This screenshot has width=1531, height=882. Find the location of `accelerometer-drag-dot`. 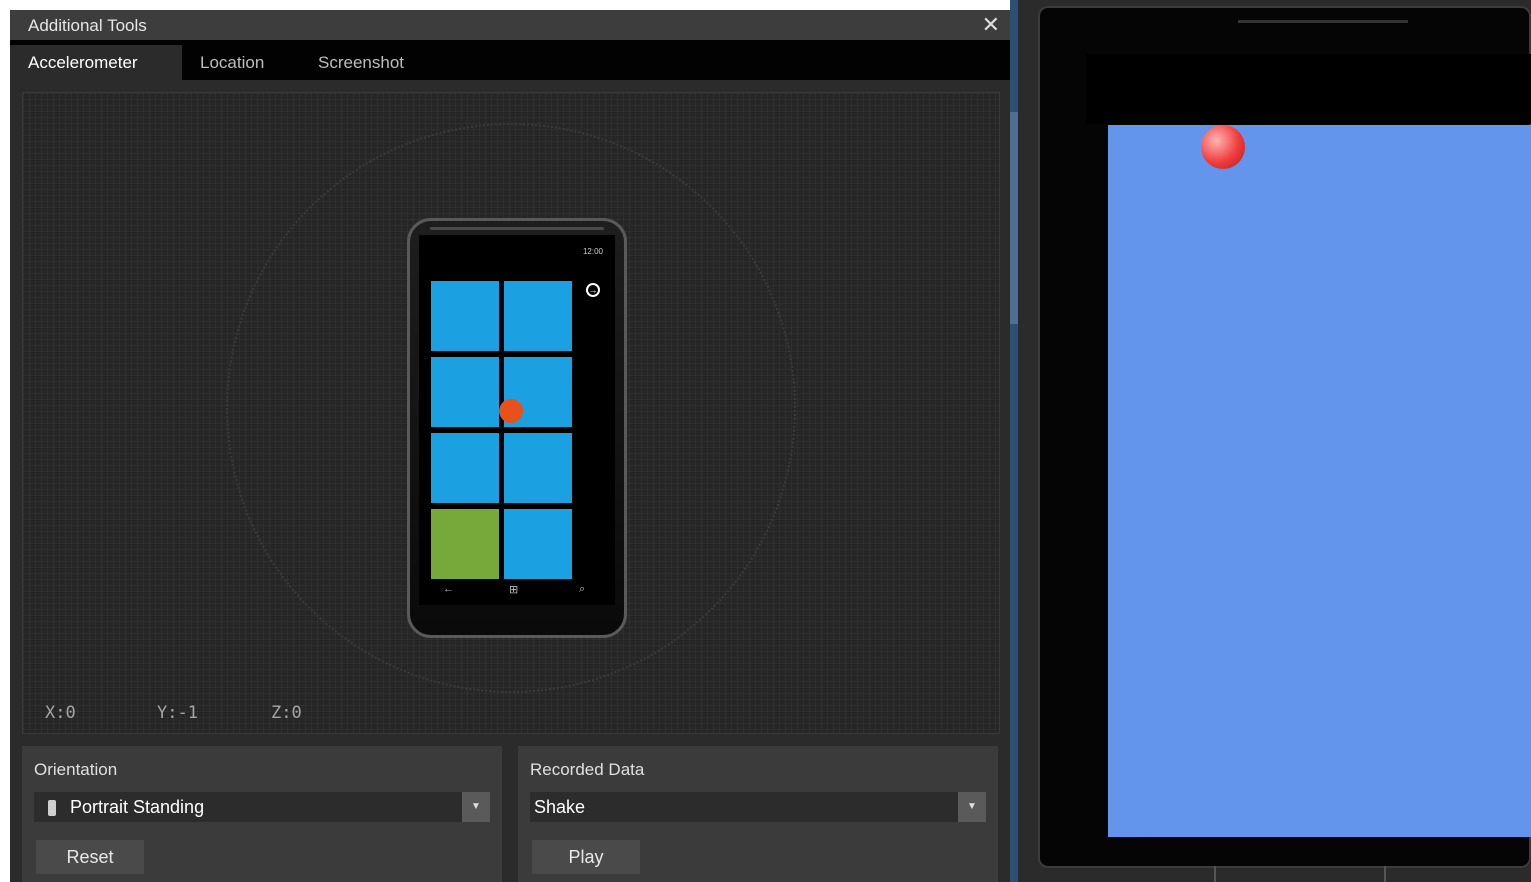

accelerometer-drag-dot is located at coordinates (511, 411).